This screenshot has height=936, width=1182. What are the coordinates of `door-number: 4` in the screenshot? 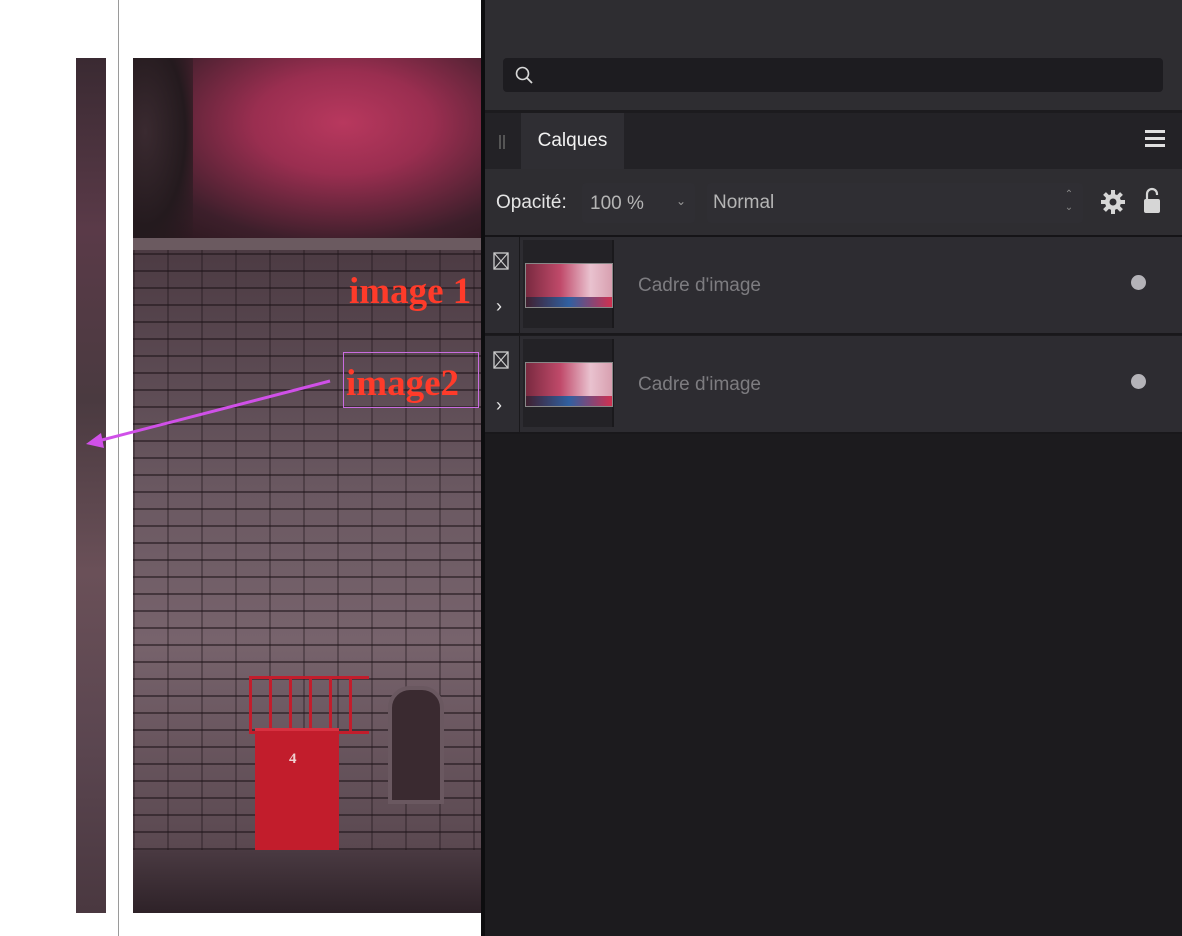 It's located at (293, 759).